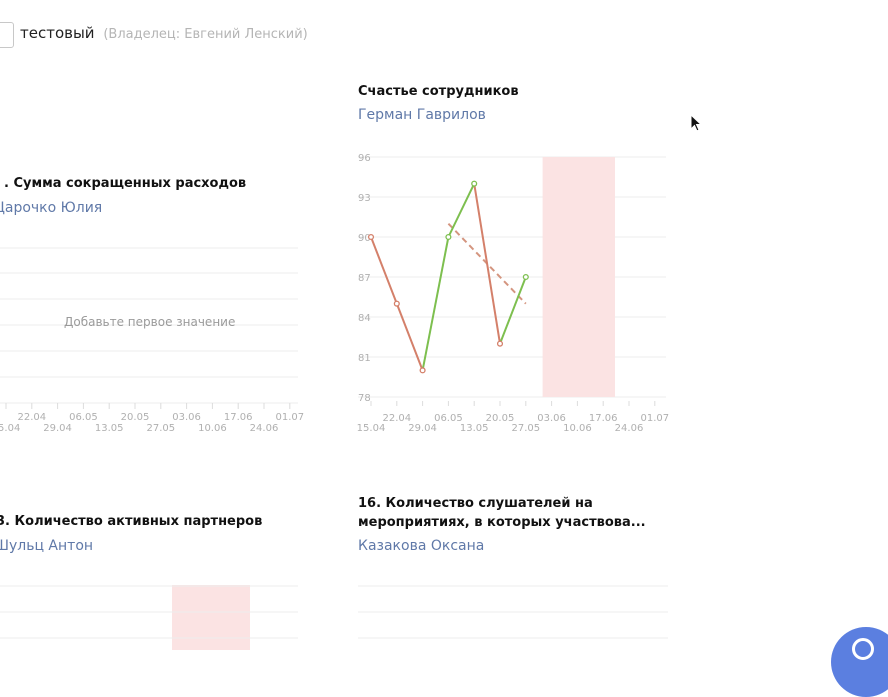 The width and height of the screenshot is (888, 697). I want to click on listeners-chart, so click(515, 615).